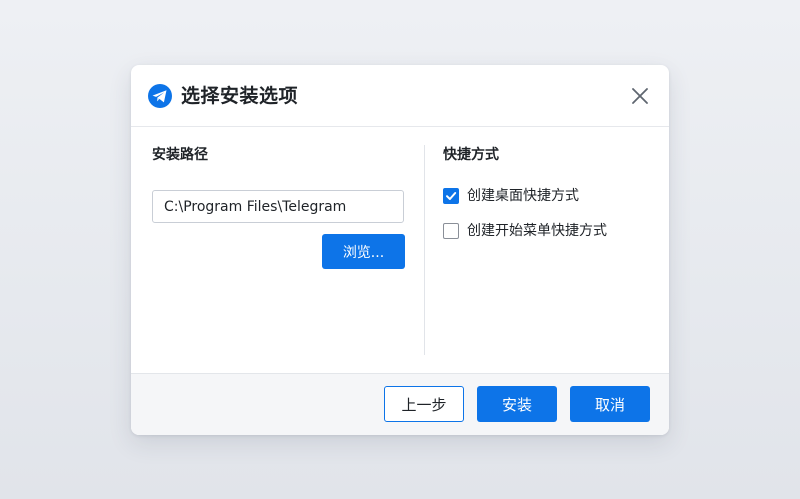 The width and height of the screenshot is (800, 499). I want to click on shortcuts-label: 快捷方式, so click(471, 155).